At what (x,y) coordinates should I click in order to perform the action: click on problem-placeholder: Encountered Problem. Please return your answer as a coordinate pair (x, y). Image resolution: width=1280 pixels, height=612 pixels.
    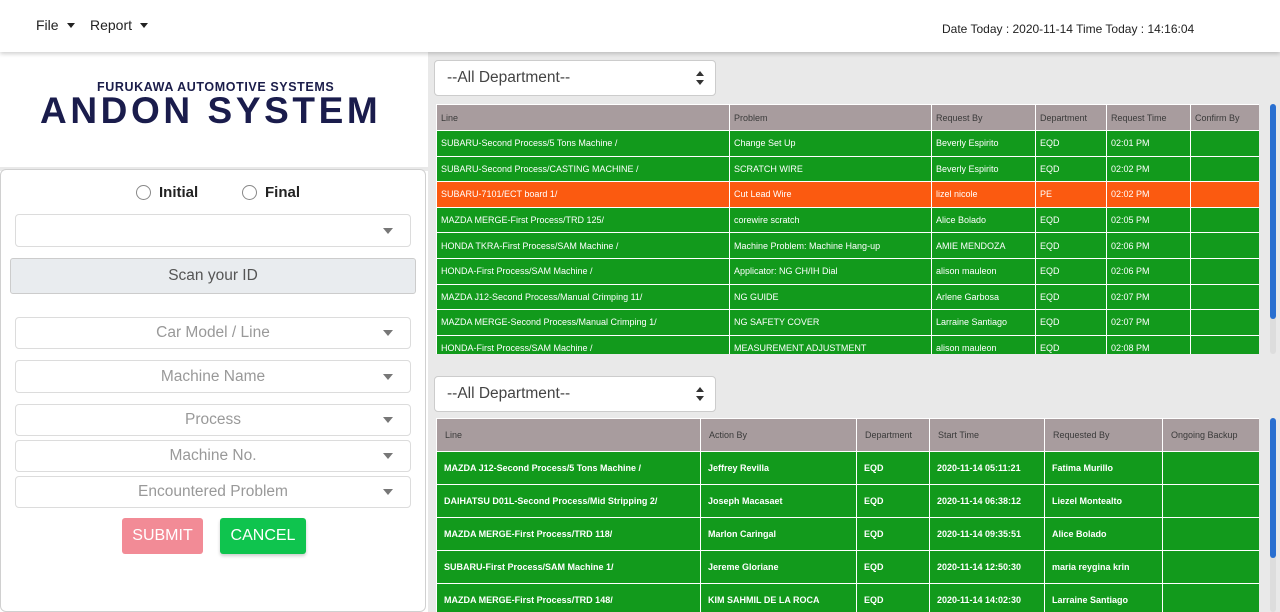
    Looking at the image, I should click on (213, 491).